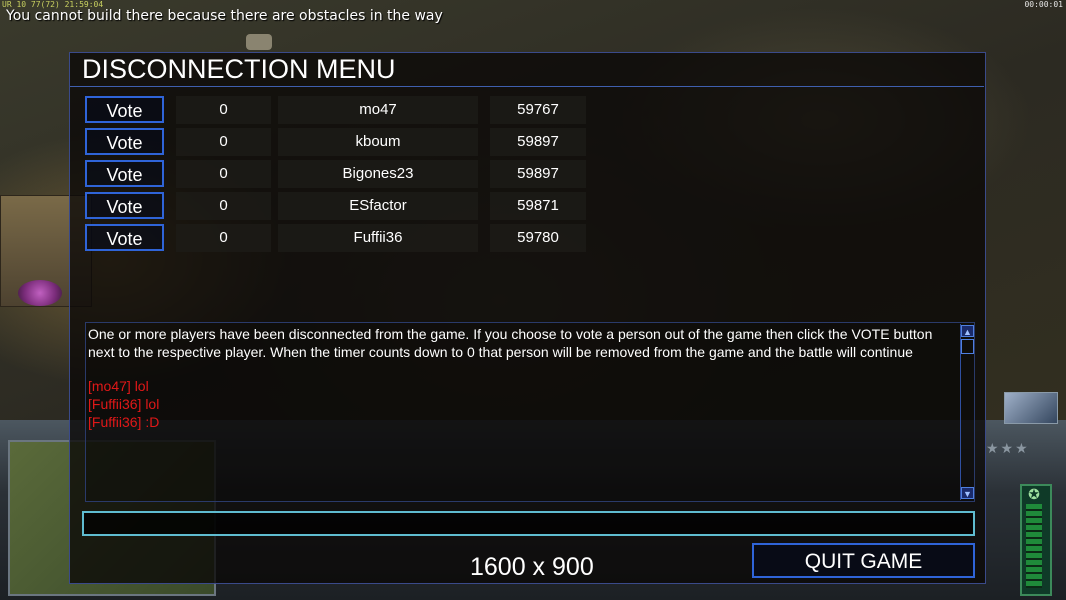  What do you see at coordinates (967, 346) in the screenshot?
I see `scroll-thumb` at bounding box center [967, 346].